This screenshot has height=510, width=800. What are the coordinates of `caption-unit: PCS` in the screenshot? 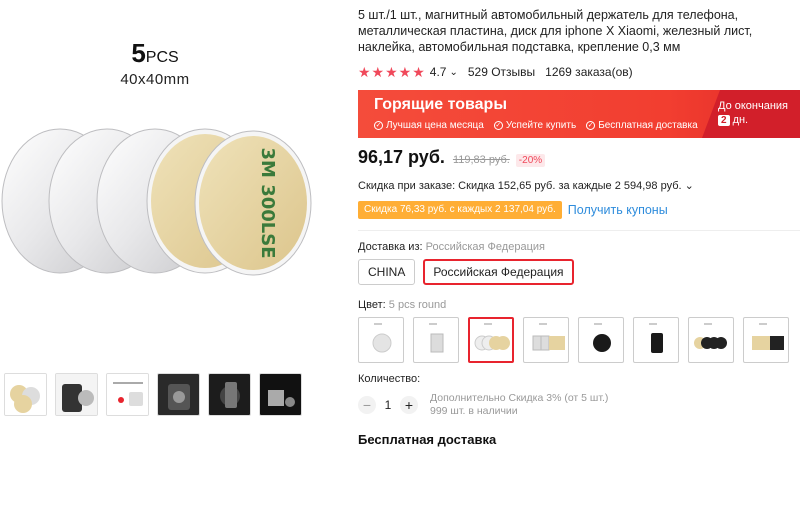 It's located at (162, 57).